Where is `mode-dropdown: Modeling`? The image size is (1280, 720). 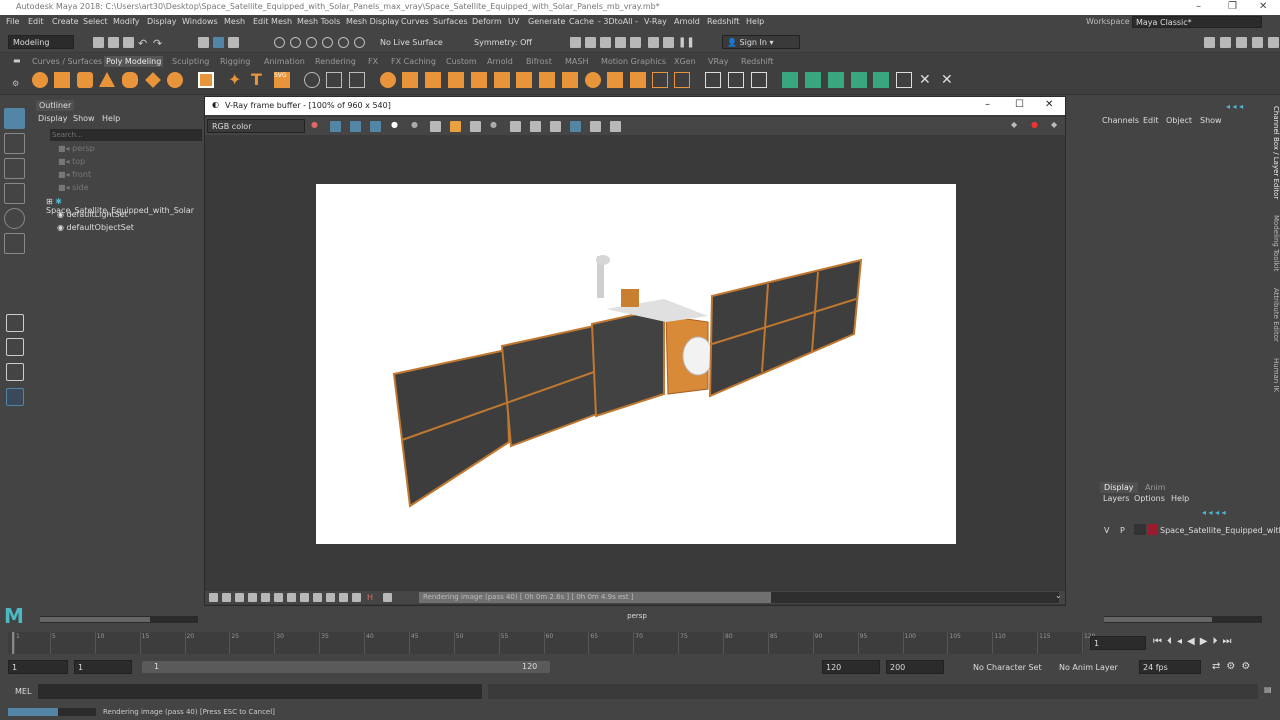
mode-dropdown: Modeling is located at coordinates (41, 42).